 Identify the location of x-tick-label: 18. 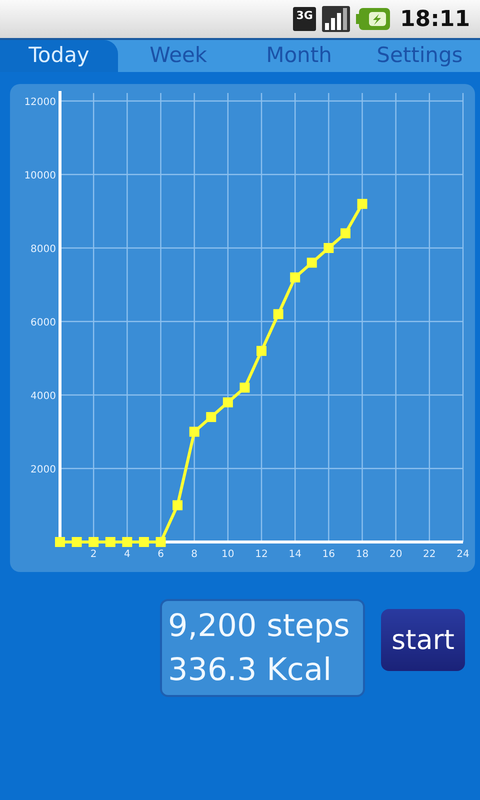
(362, 554).